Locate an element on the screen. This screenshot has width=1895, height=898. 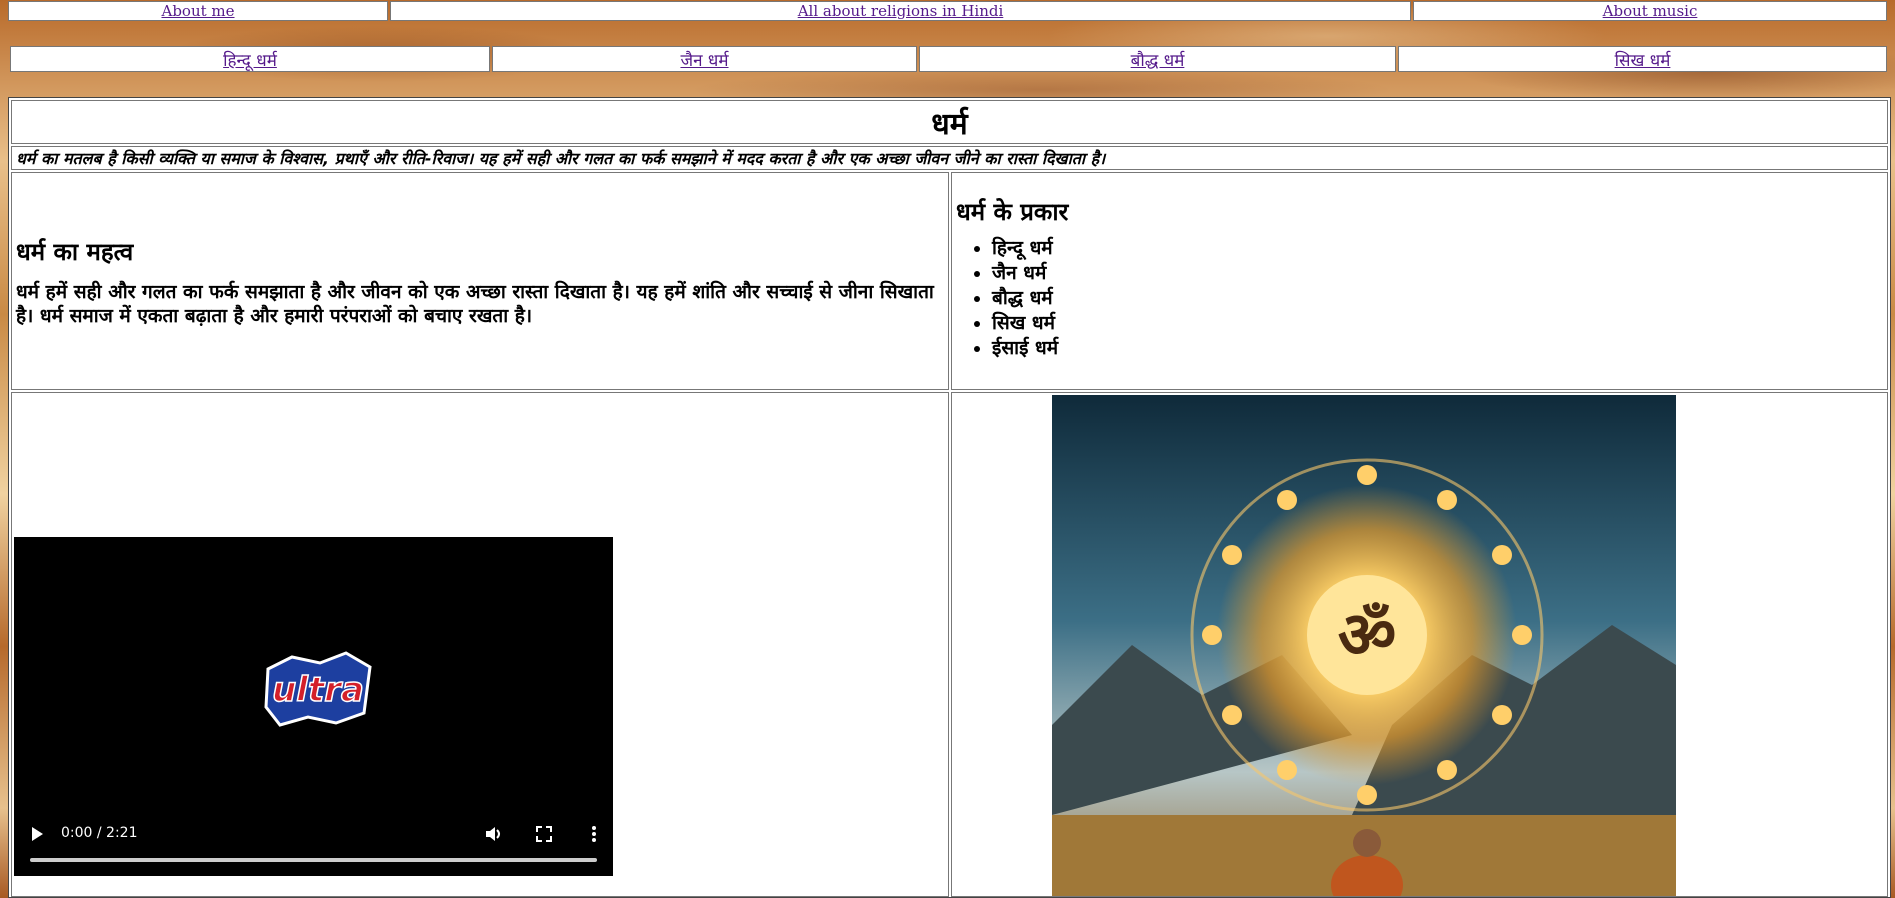
video-logo-text: ultra is located at coordinates (318, 690).